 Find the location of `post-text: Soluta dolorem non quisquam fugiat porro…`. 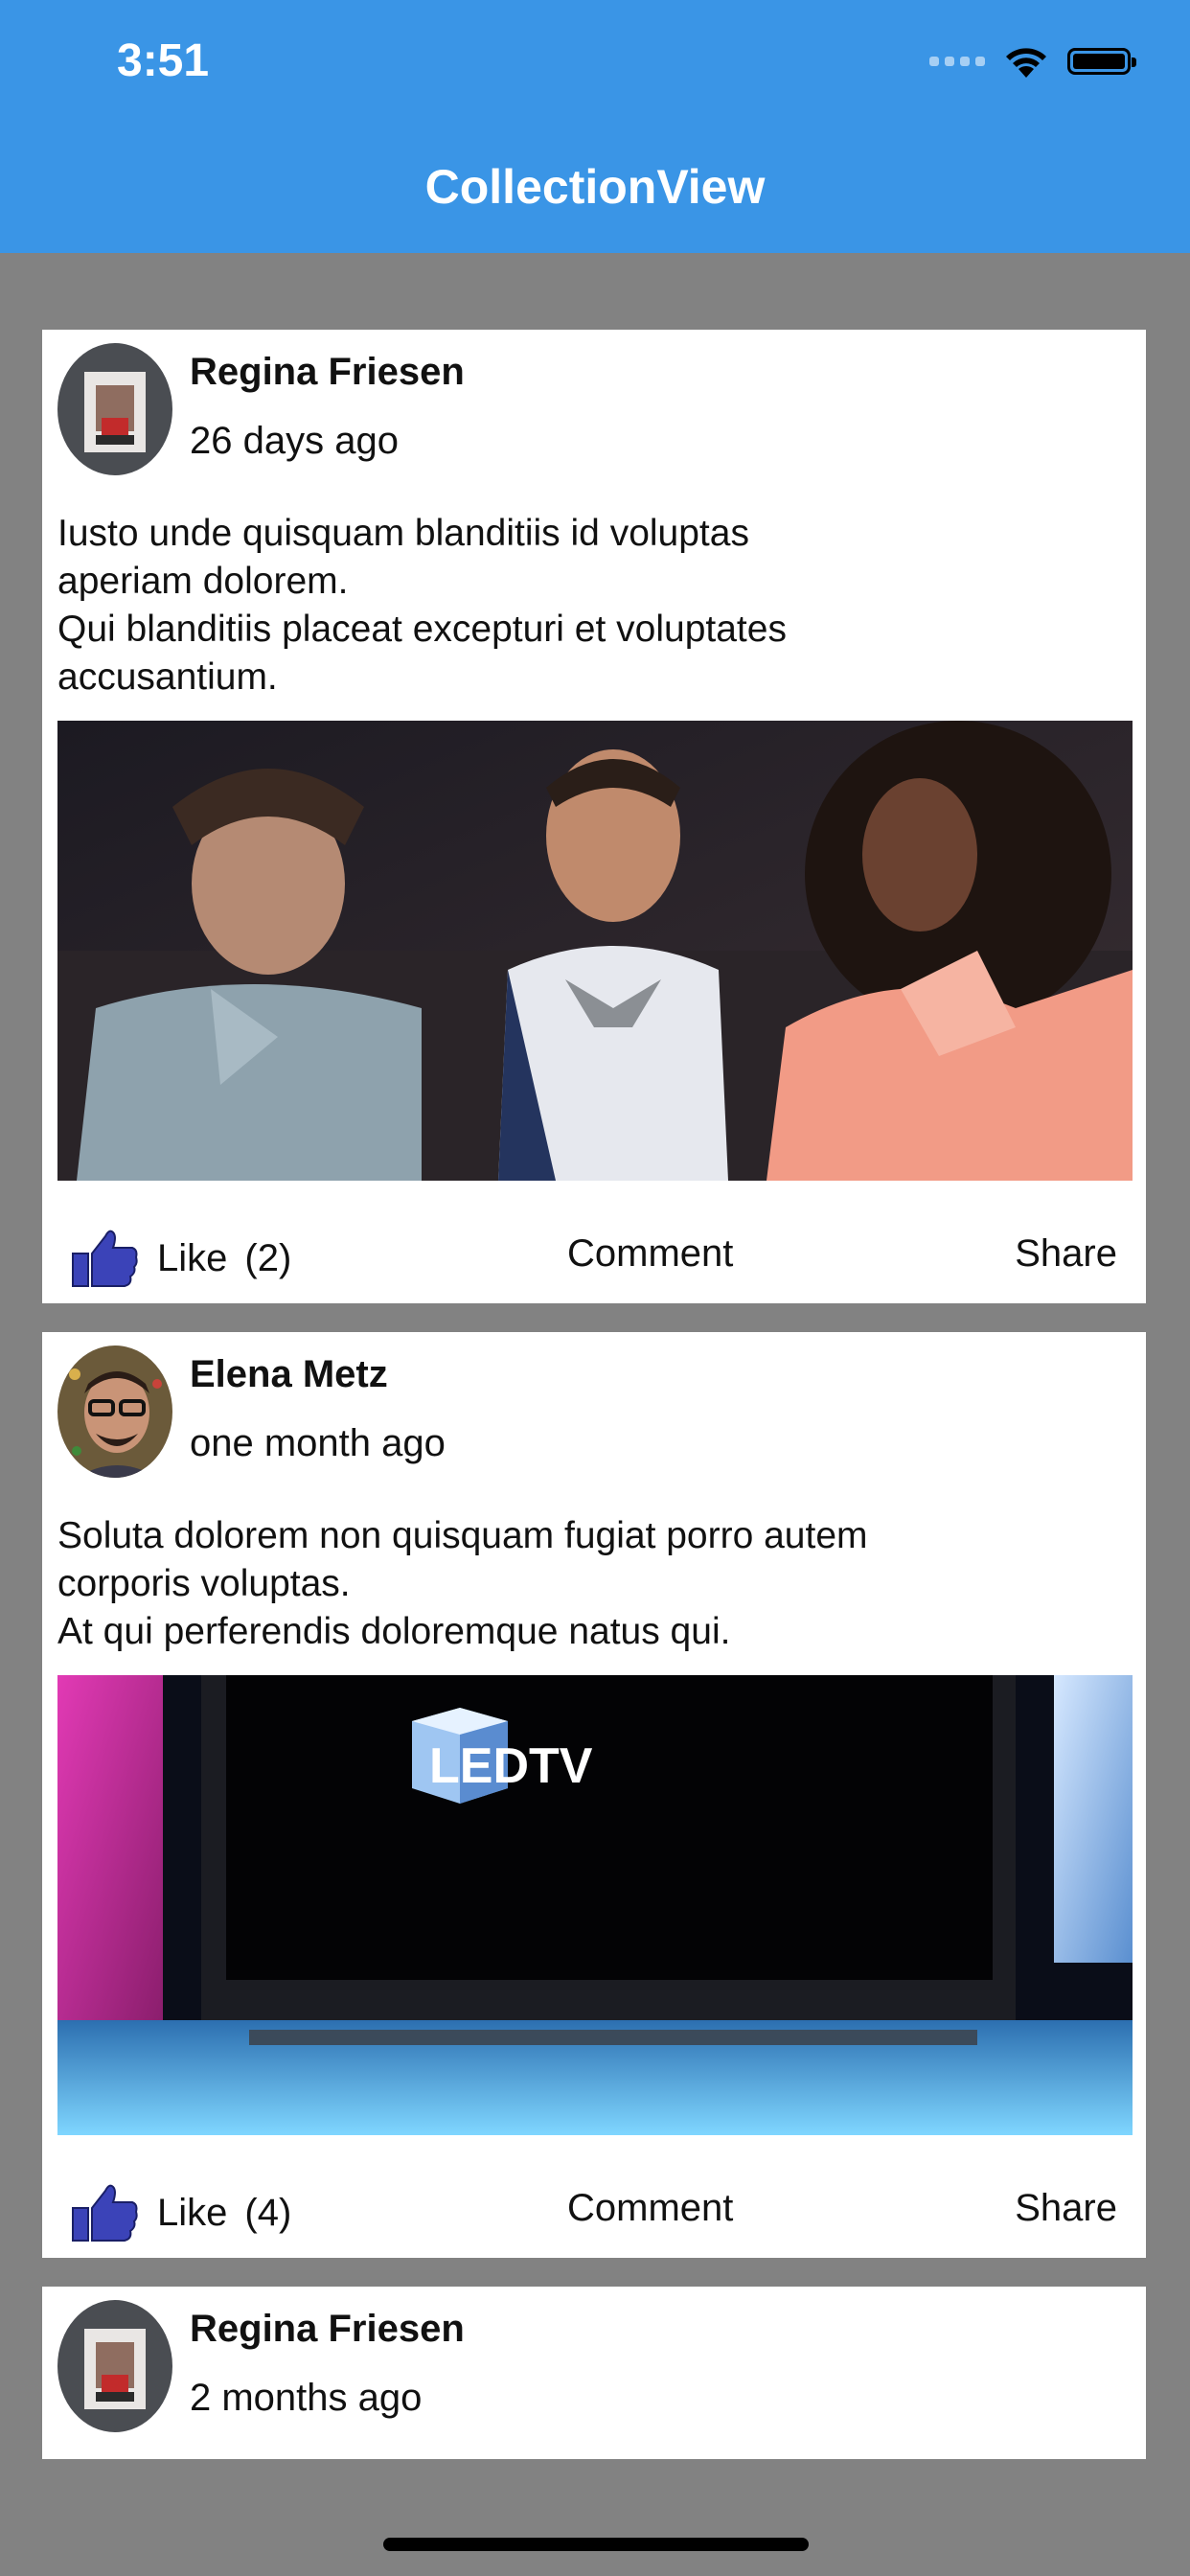

post-text: Soluta dolorem non quisquam fugiat porro… is located at coordinates (594, 1584).